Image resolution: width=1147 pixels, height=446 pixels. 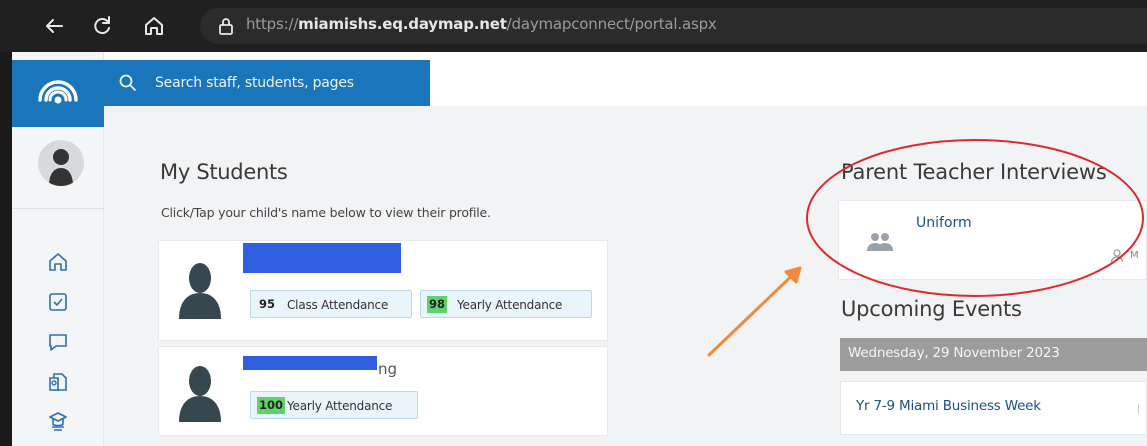 I want to click on events-title: Upcoming Events, so click(x=931, y=309).